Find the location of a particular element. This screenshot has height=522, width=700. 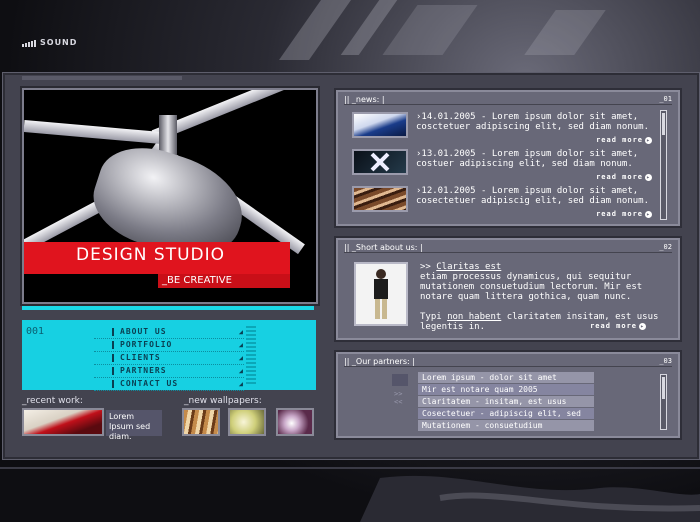

partners-scrollbar is located at coordinates (663, 402).